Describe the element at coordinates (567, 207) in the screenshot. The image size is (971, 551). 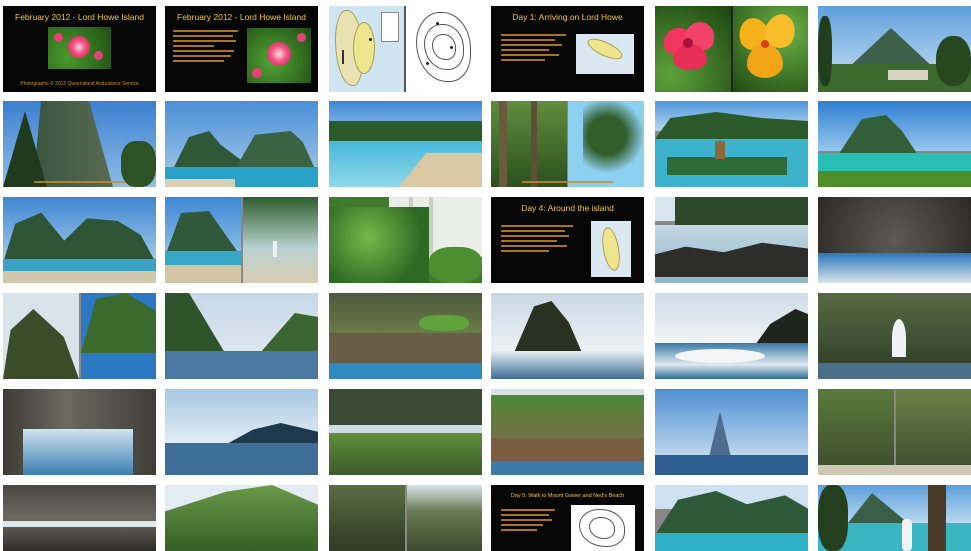
I see `slide-title: Day 4: Around the island` at that location.